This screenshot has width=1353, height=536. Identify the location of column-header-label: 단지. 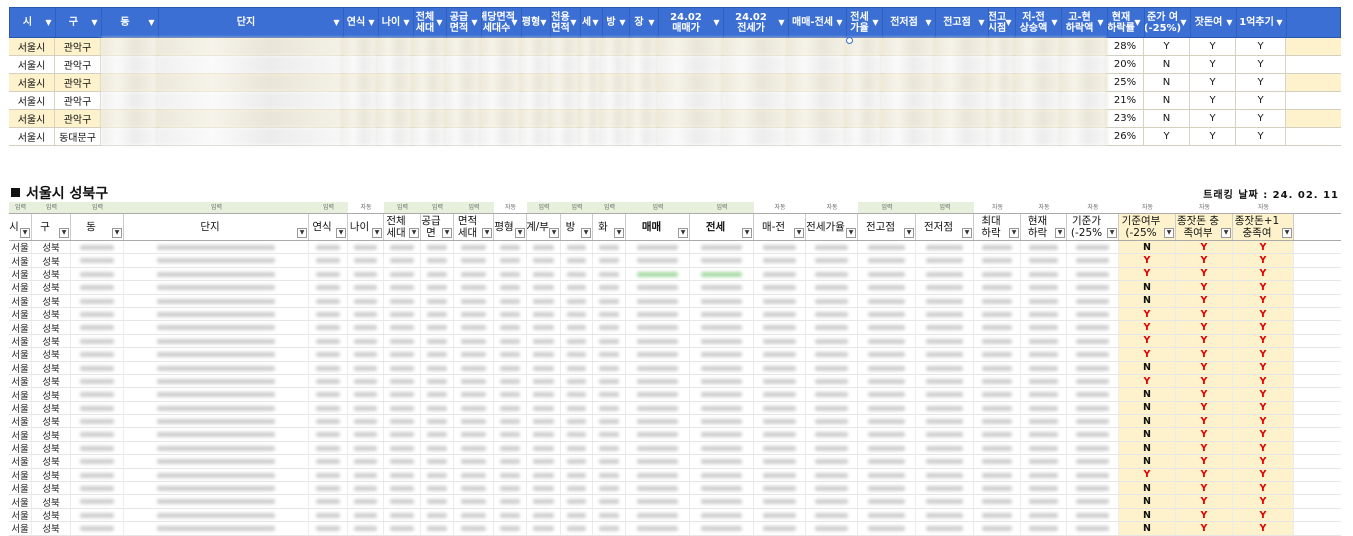
(210, 227).